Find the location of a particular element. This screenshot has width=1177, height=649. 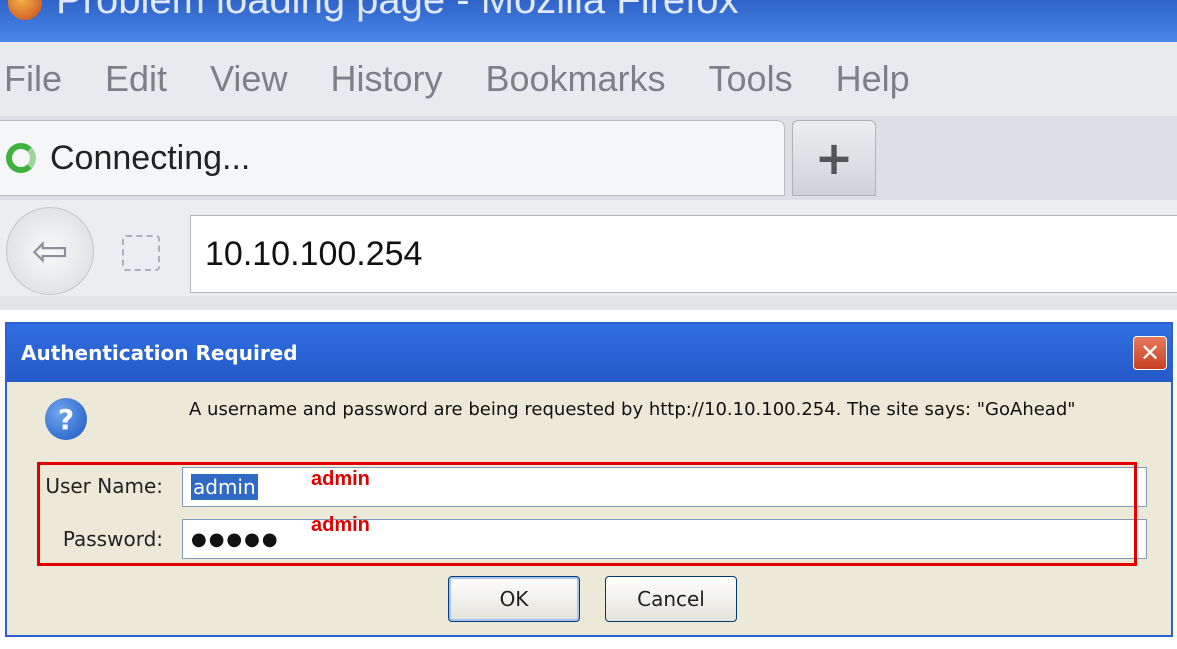

menu-help: Help is located at coordinates (873, 79).